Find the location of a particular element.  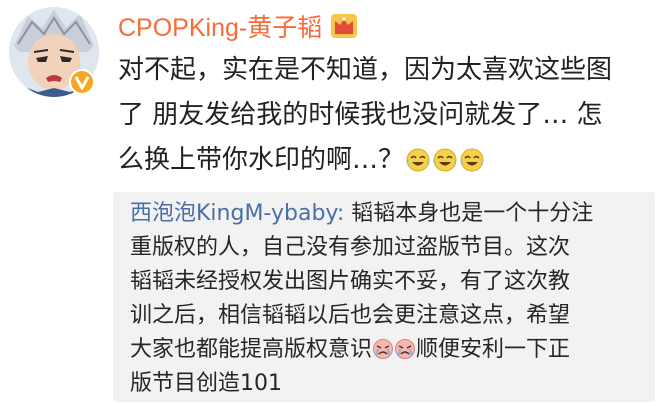

comment-line: 了 朋友发给我的时候我也没问就发了… 怎 is located at coordinates (360, 115).